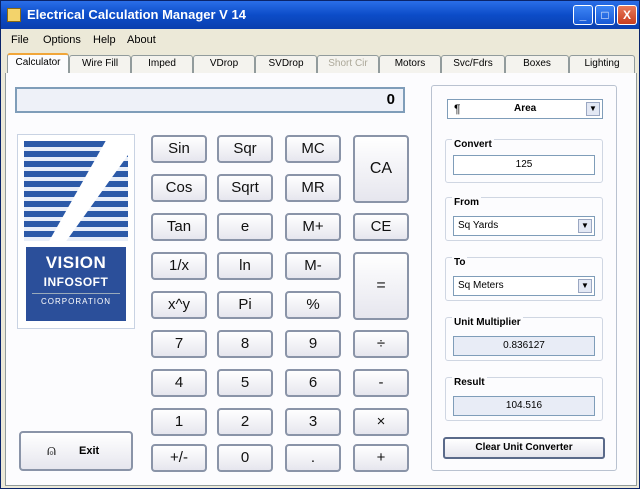 This screenshot has width=640, height=489. Describe the element at coordinates (381, 227) in the screenshot. I see `key-ce: CE` at that location.